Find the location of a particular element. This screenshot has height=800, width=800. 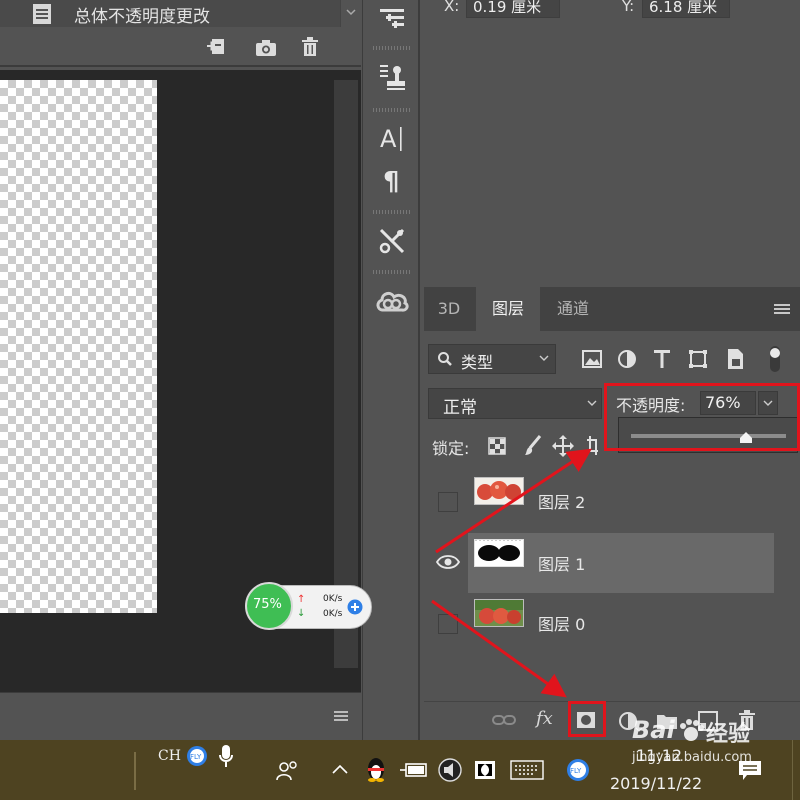

chevron-up-icon is located at coordinates (340, 769).